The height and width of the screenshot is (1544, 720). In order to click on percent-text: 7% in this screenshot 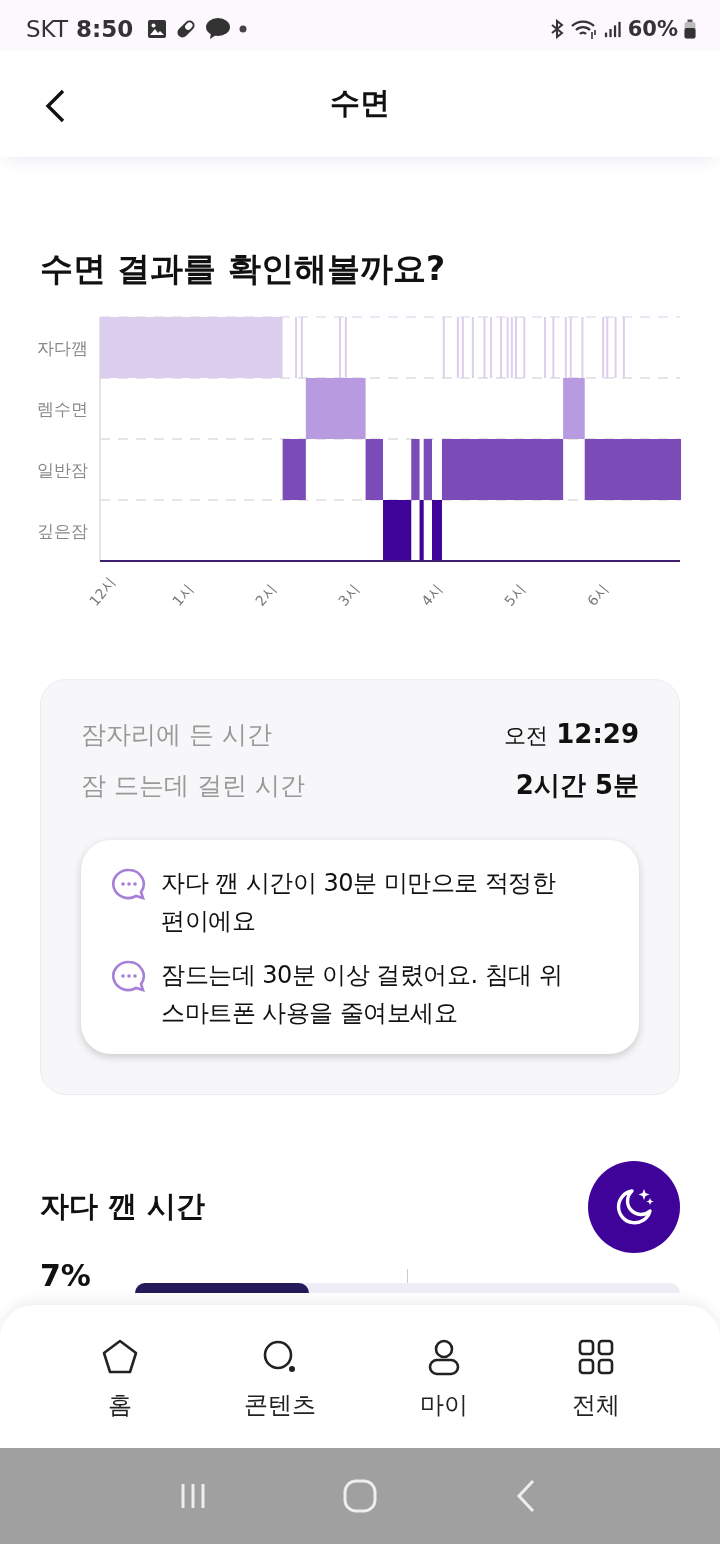, I will do `click(65, 1276)`.